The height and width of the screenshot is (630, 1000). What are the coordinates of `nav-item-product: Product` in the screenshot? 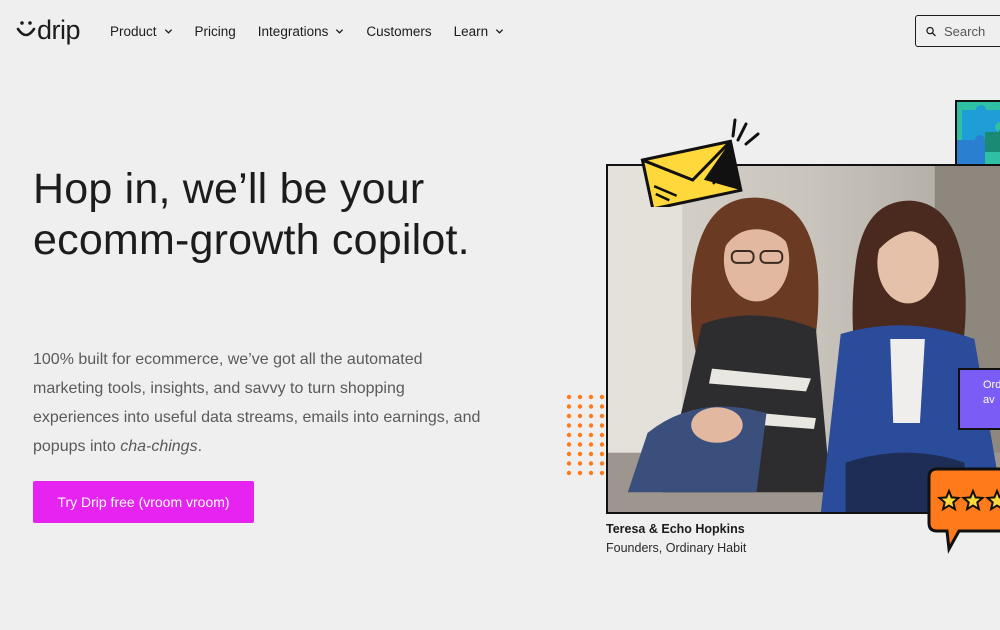 It's located at (141, 31).